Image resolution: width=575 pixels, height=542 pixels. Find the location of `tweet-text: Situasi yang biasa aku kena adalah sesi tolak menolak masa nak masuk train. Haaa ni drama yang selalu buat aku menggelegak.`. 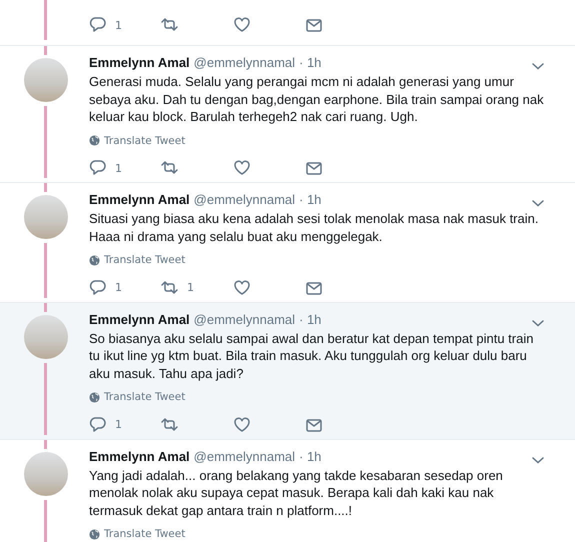

tweet-text: Situasi yang biasa aku kena adalah sesi tolak menolak masa nak masuk train. Haaa ni drama yang selalu buat aku menggelegak. is located at coordinates (314, 227).